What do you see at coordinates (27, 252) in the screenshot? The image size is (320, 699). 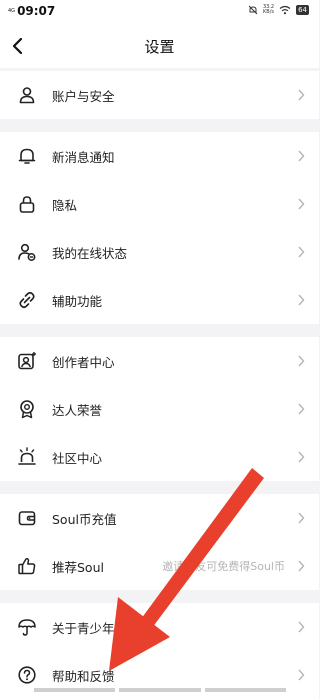 I see `online-status-icon` at bounding box center [27, 252].